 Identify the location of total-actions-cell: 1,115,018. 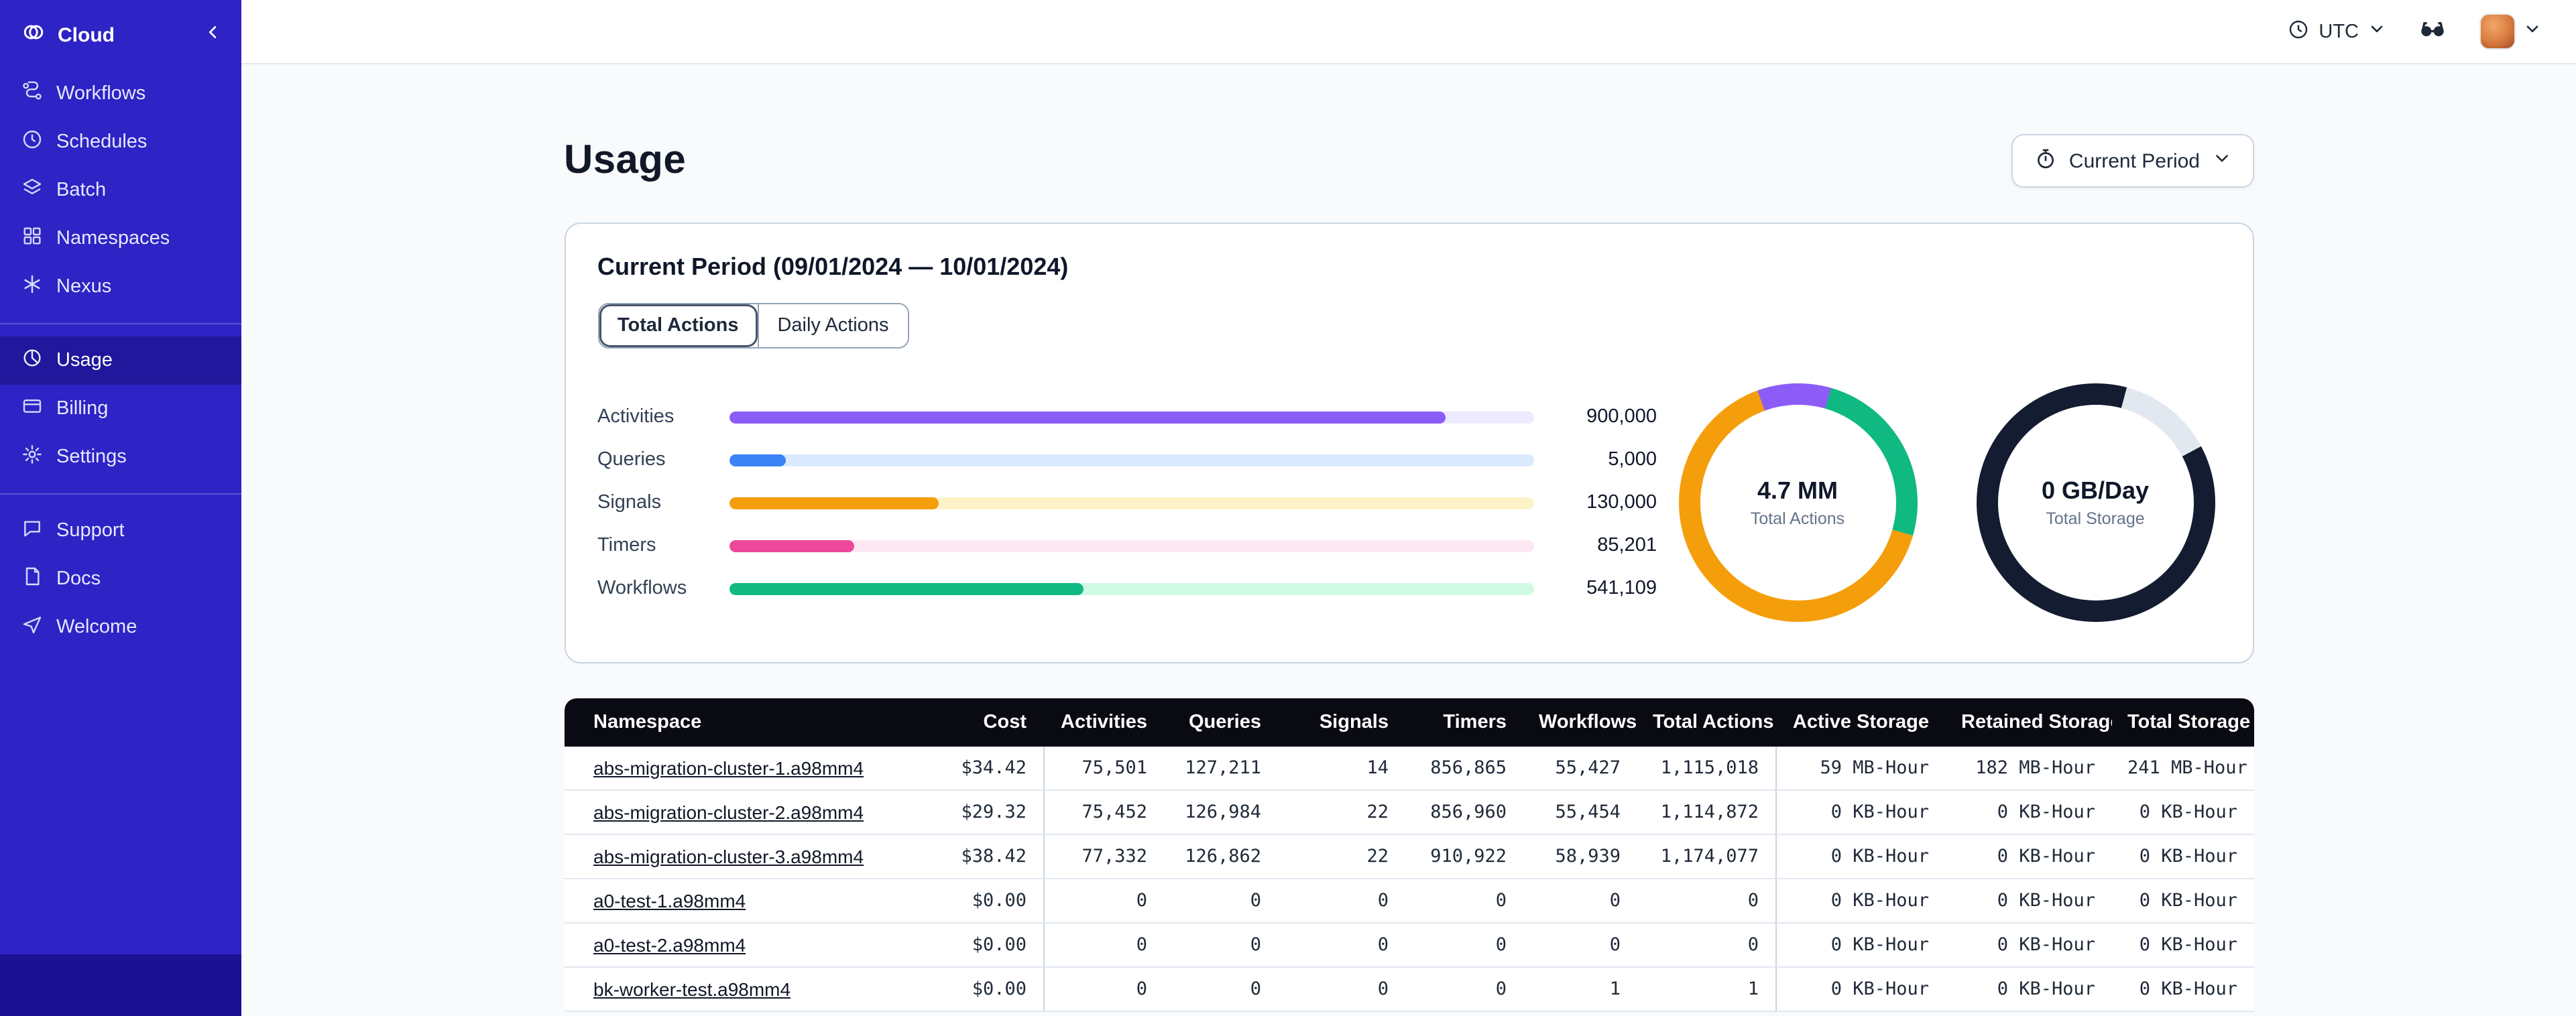
(1706, 769).